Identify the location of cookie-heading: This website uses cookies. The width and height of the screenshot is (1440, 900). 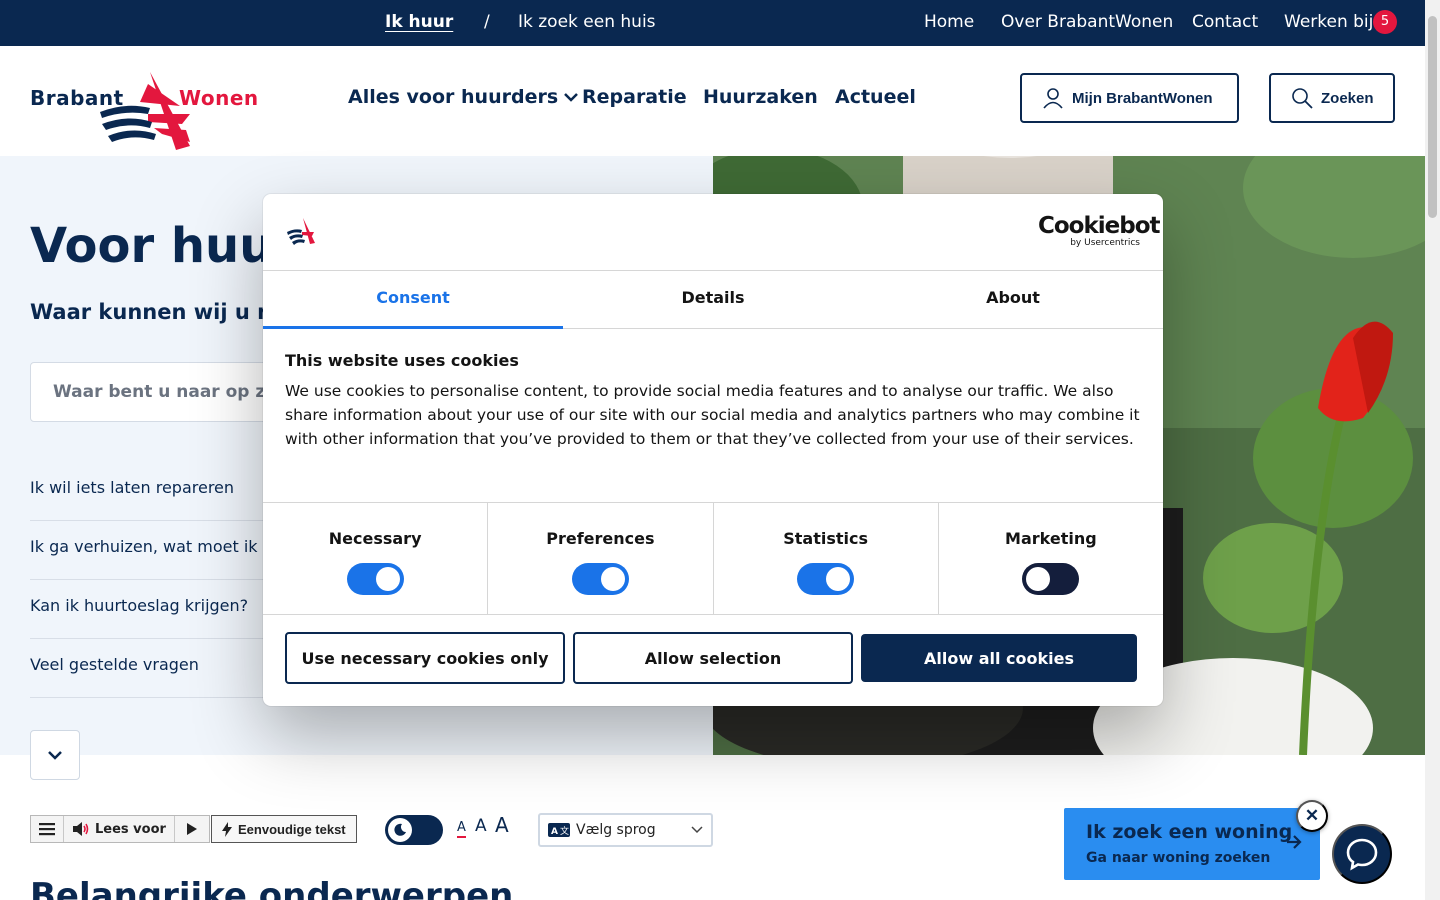
(402, 360).